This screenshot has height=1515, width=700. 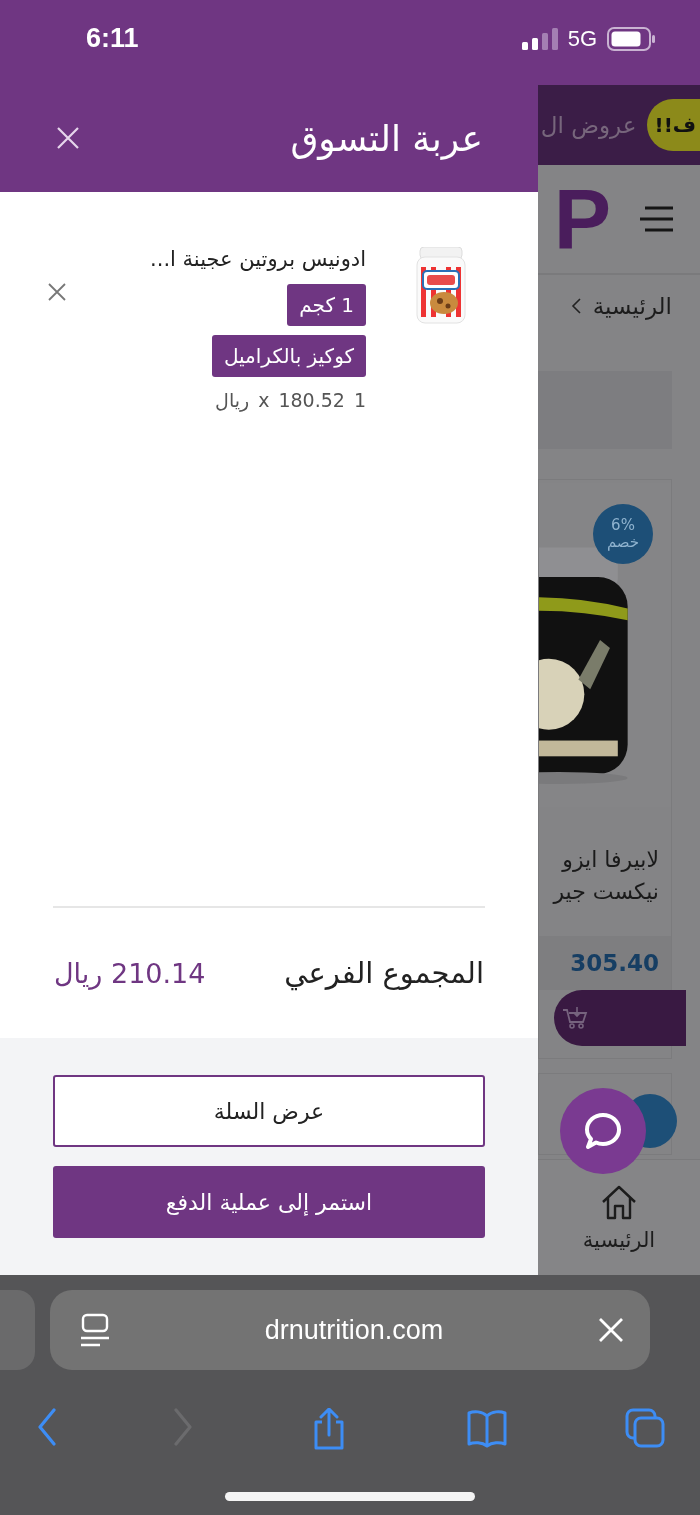 What do you see at coordinates (620, 1017) in the screenshot?
I see `add-to-cart-button` at bounding box center [620, 1017].